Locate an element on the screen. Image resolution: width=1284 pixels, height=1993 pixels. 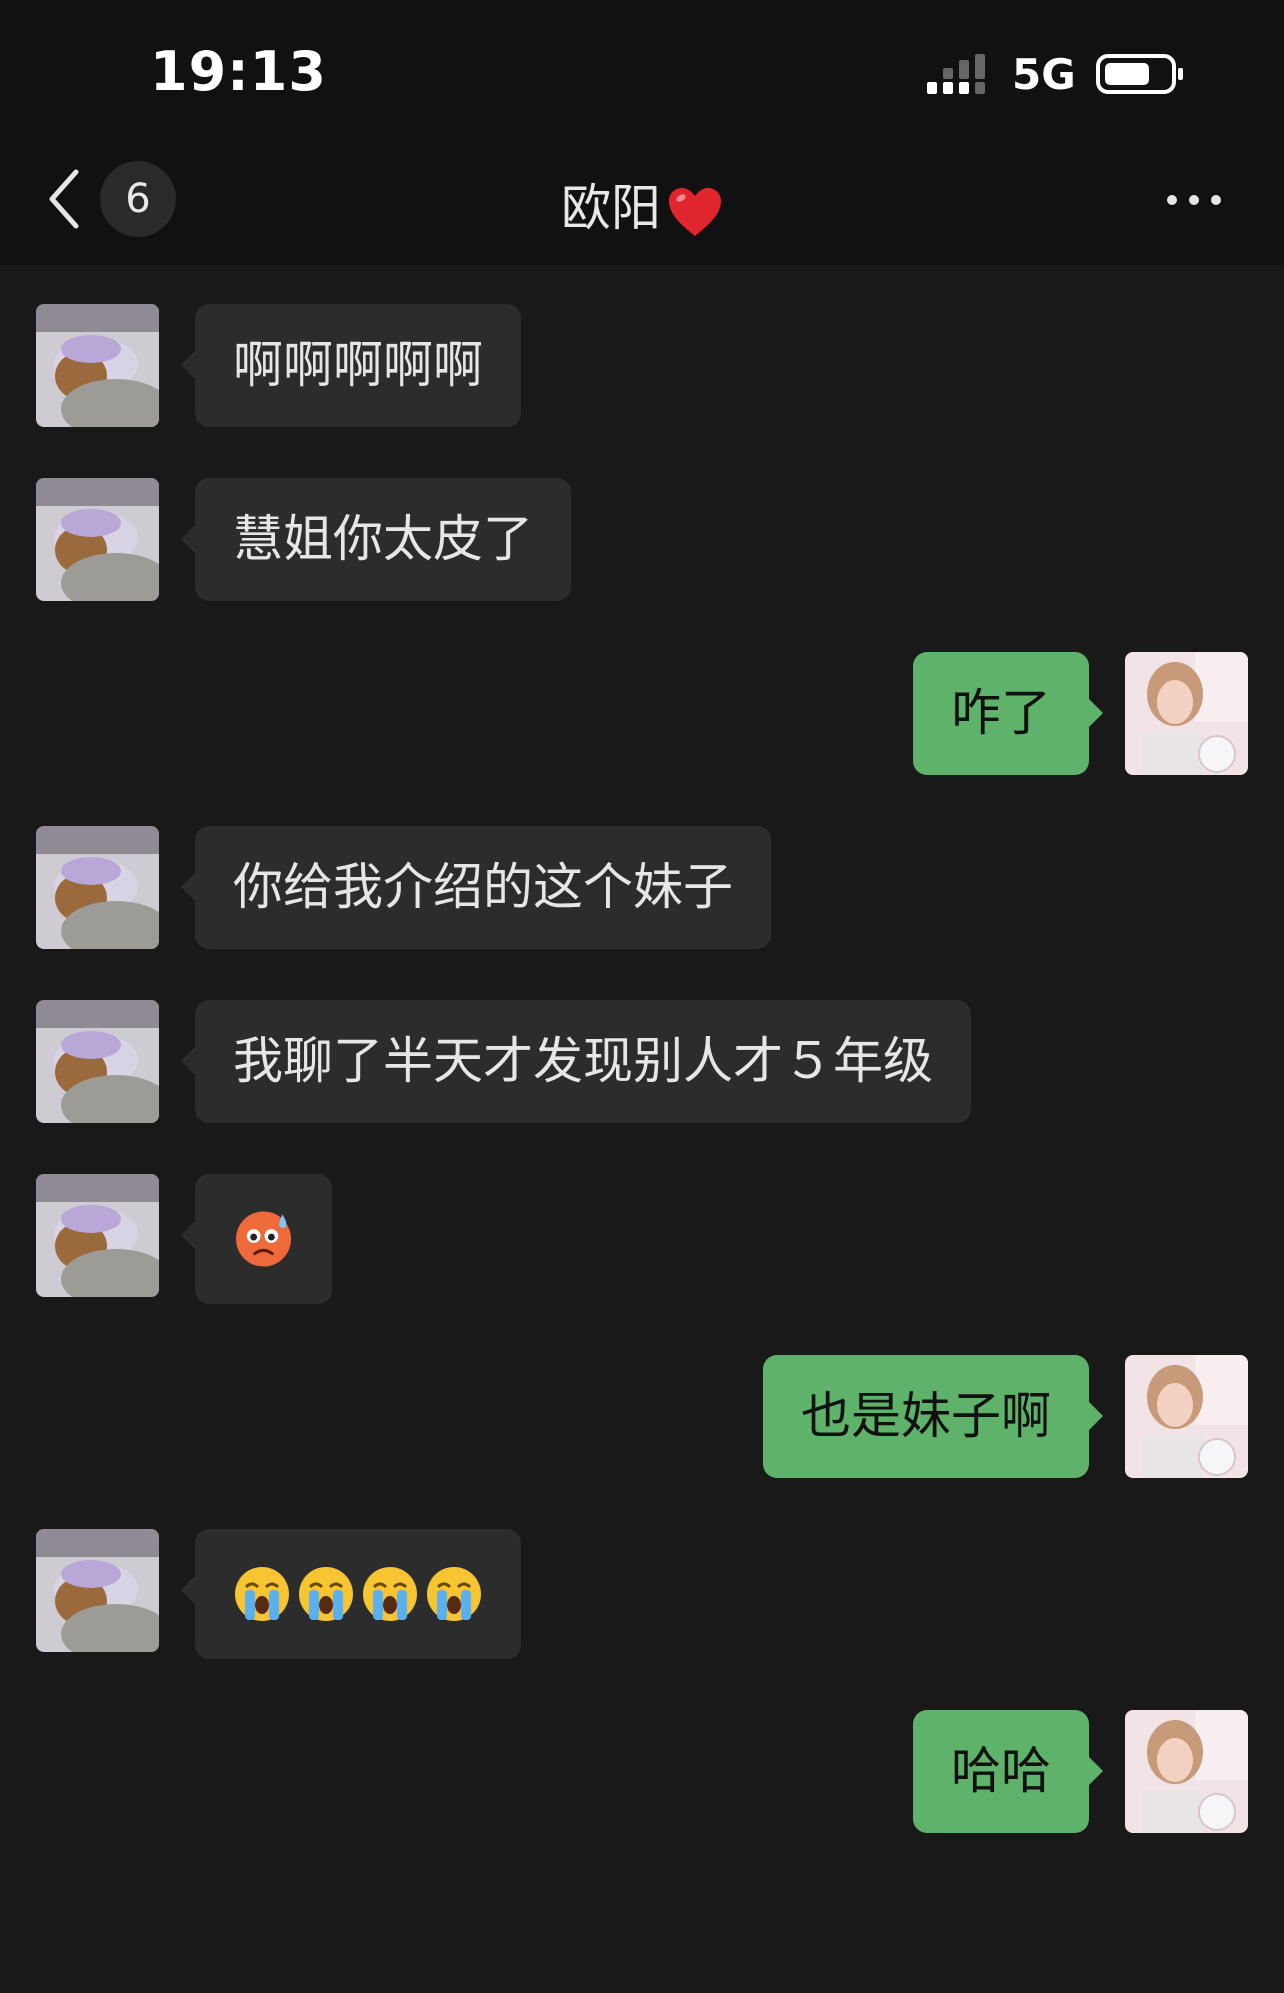
more-options-icon is located at coordinates (1194, 200).